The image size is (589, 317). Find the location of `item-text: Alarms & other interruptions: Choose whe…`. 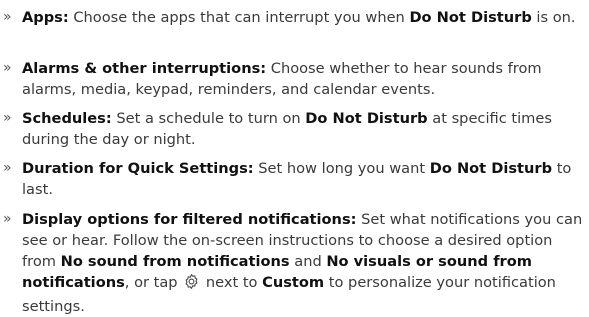

item-text: Alarms & other interruptions: Choose whe… is located at coordinates (282, 79).